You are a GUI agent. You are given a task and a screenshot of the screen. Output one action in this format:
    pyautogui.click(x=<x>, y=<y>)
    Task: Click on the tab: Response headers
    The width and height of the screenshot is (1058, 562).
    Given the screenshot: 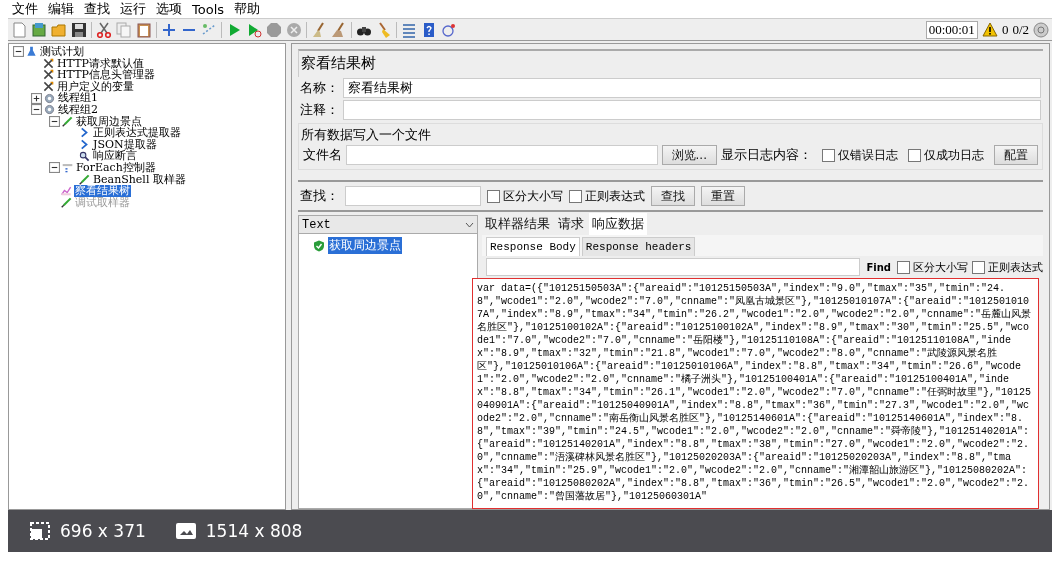 What is the action you would take?
    pyautogui.click(x=638, y=246)
    